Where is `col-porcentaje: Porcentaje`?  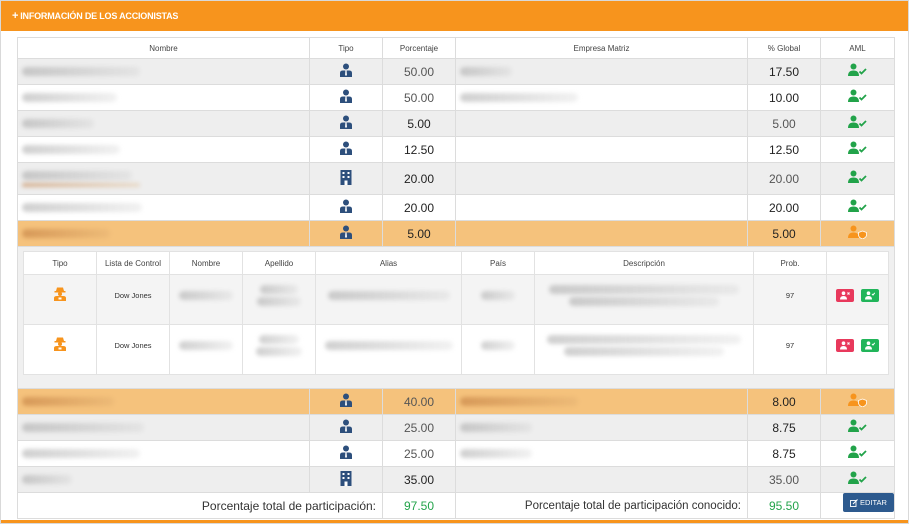
col-porcentaje: Porcentaje is located at coordinates (419, 48).